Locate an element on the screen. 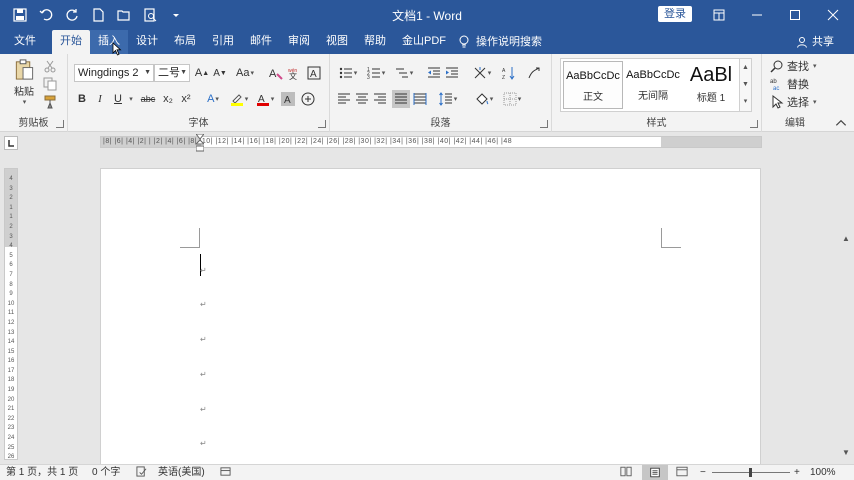  bullets-icon: ▾ is located at coordinates (348, 73).